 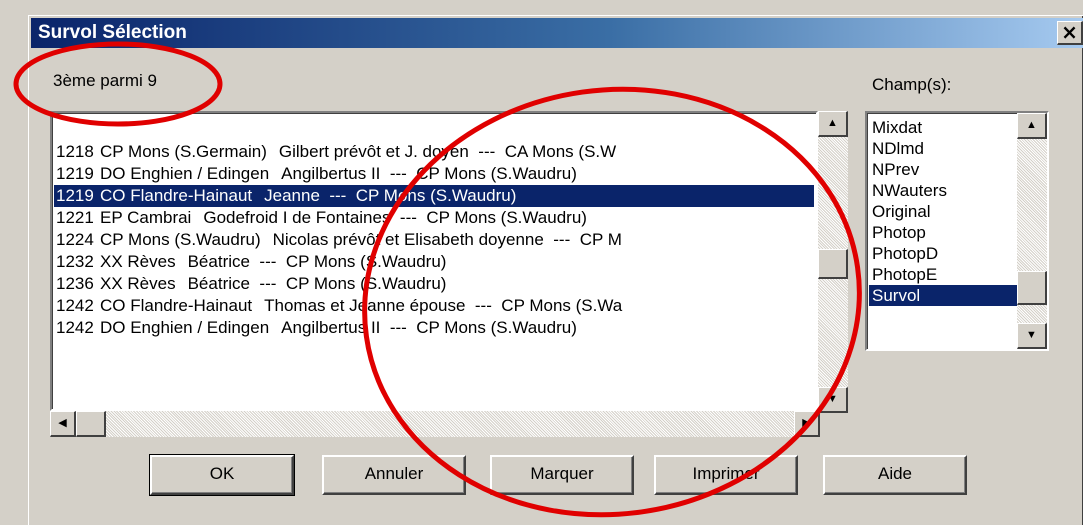 I want to click on records-hscroll-thumb, so click(x=91, y=424).